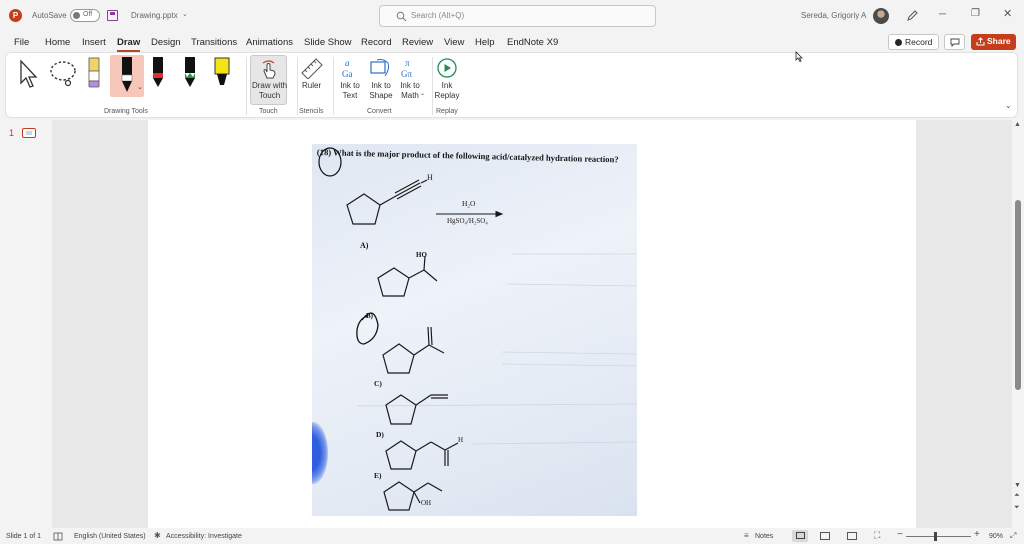  I want to click on pen-black-selected: ⌄, so click(127, 76).